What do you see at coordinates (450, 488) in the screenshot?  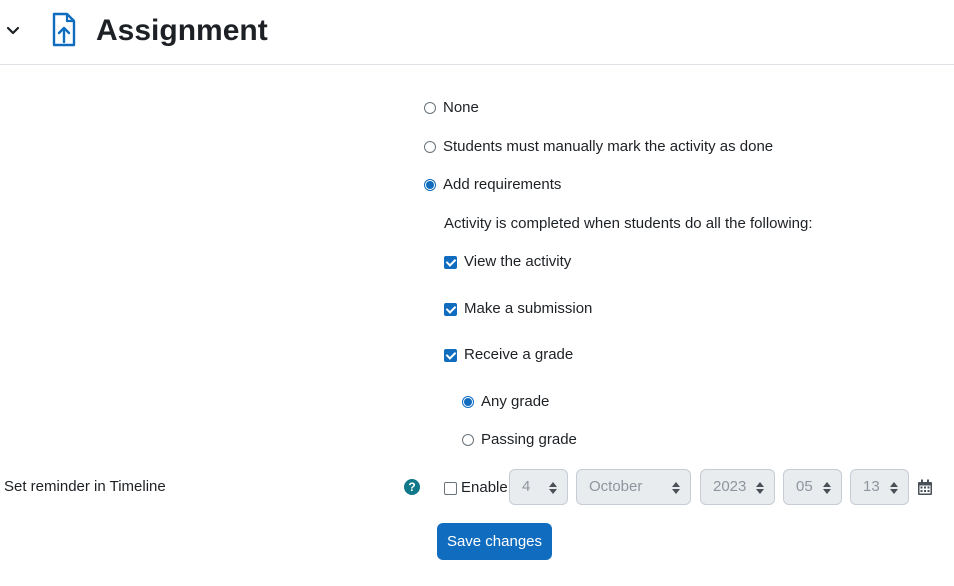 I see `checkbox-enable-reminder` at bounding box center [450, 488].